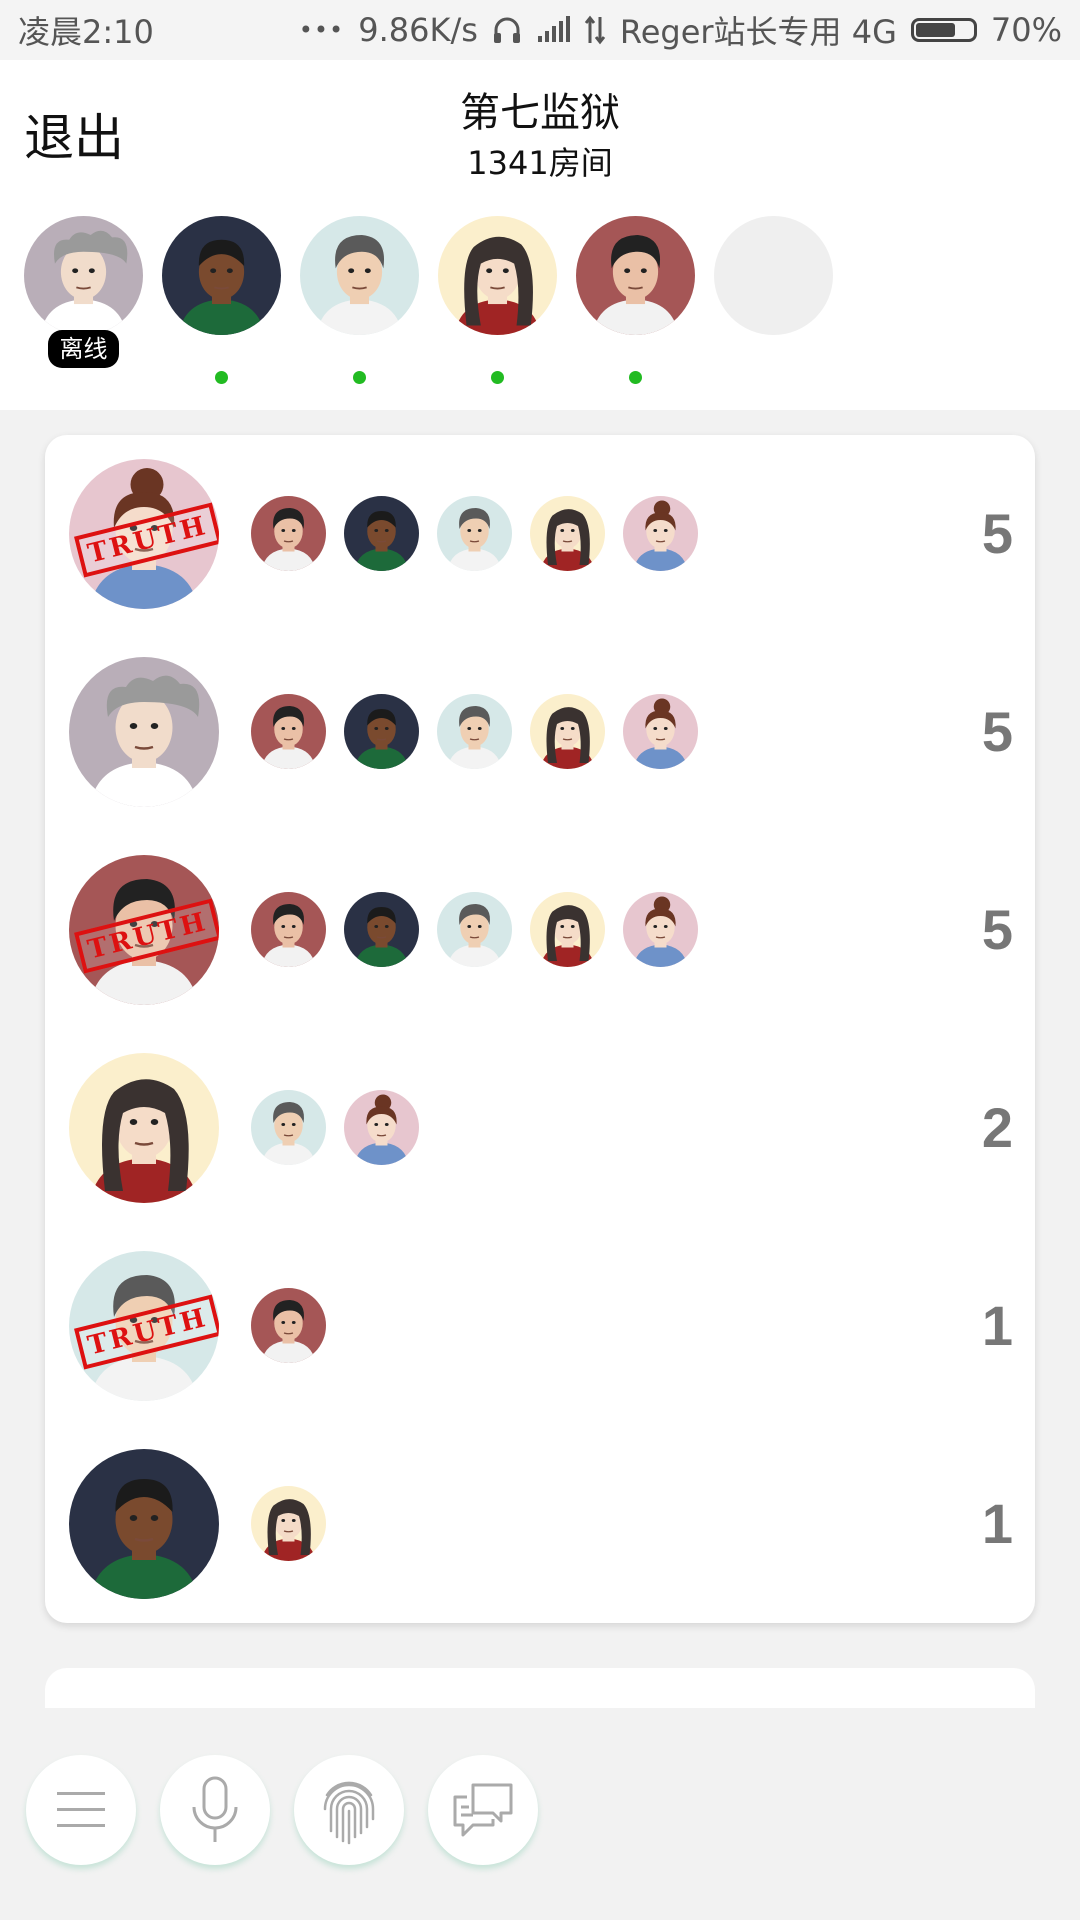 This screenshot has height=1920, width=1080. I want to click on status-time: 凌晨2:10, so click(86, 32).